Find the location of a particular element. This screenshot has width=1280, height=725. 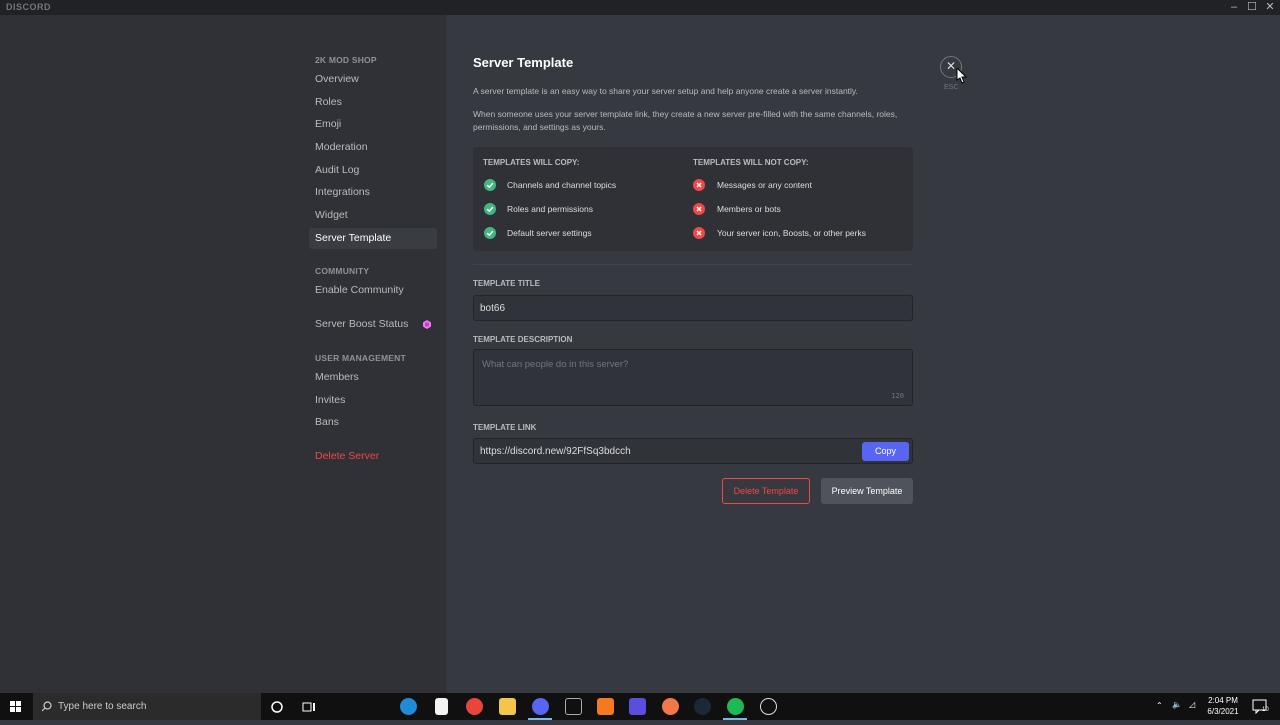

esc-label: ESC is located at coordinates (951, 87).